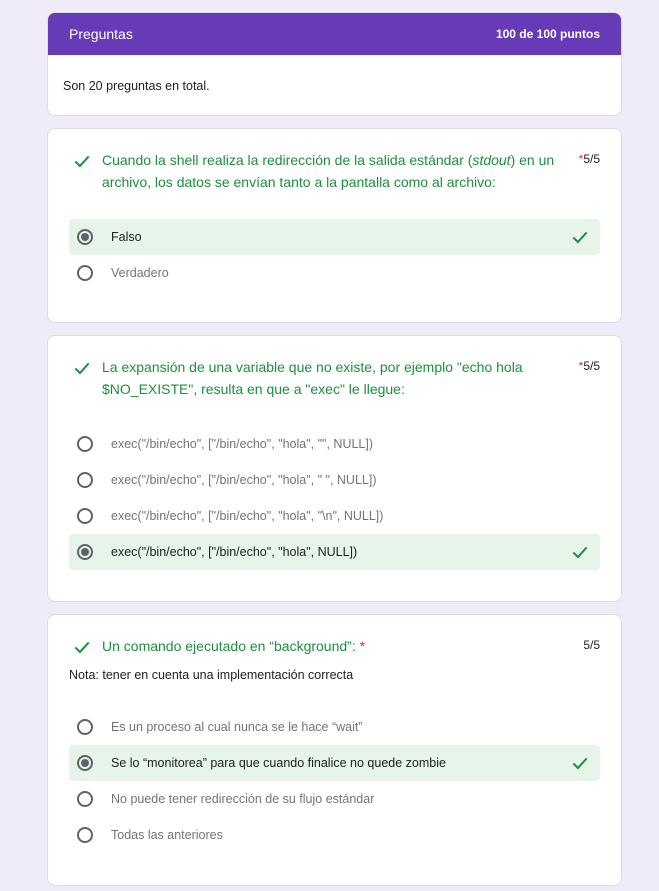  I want to click on section-title: Preguntas, so click(101, 34).